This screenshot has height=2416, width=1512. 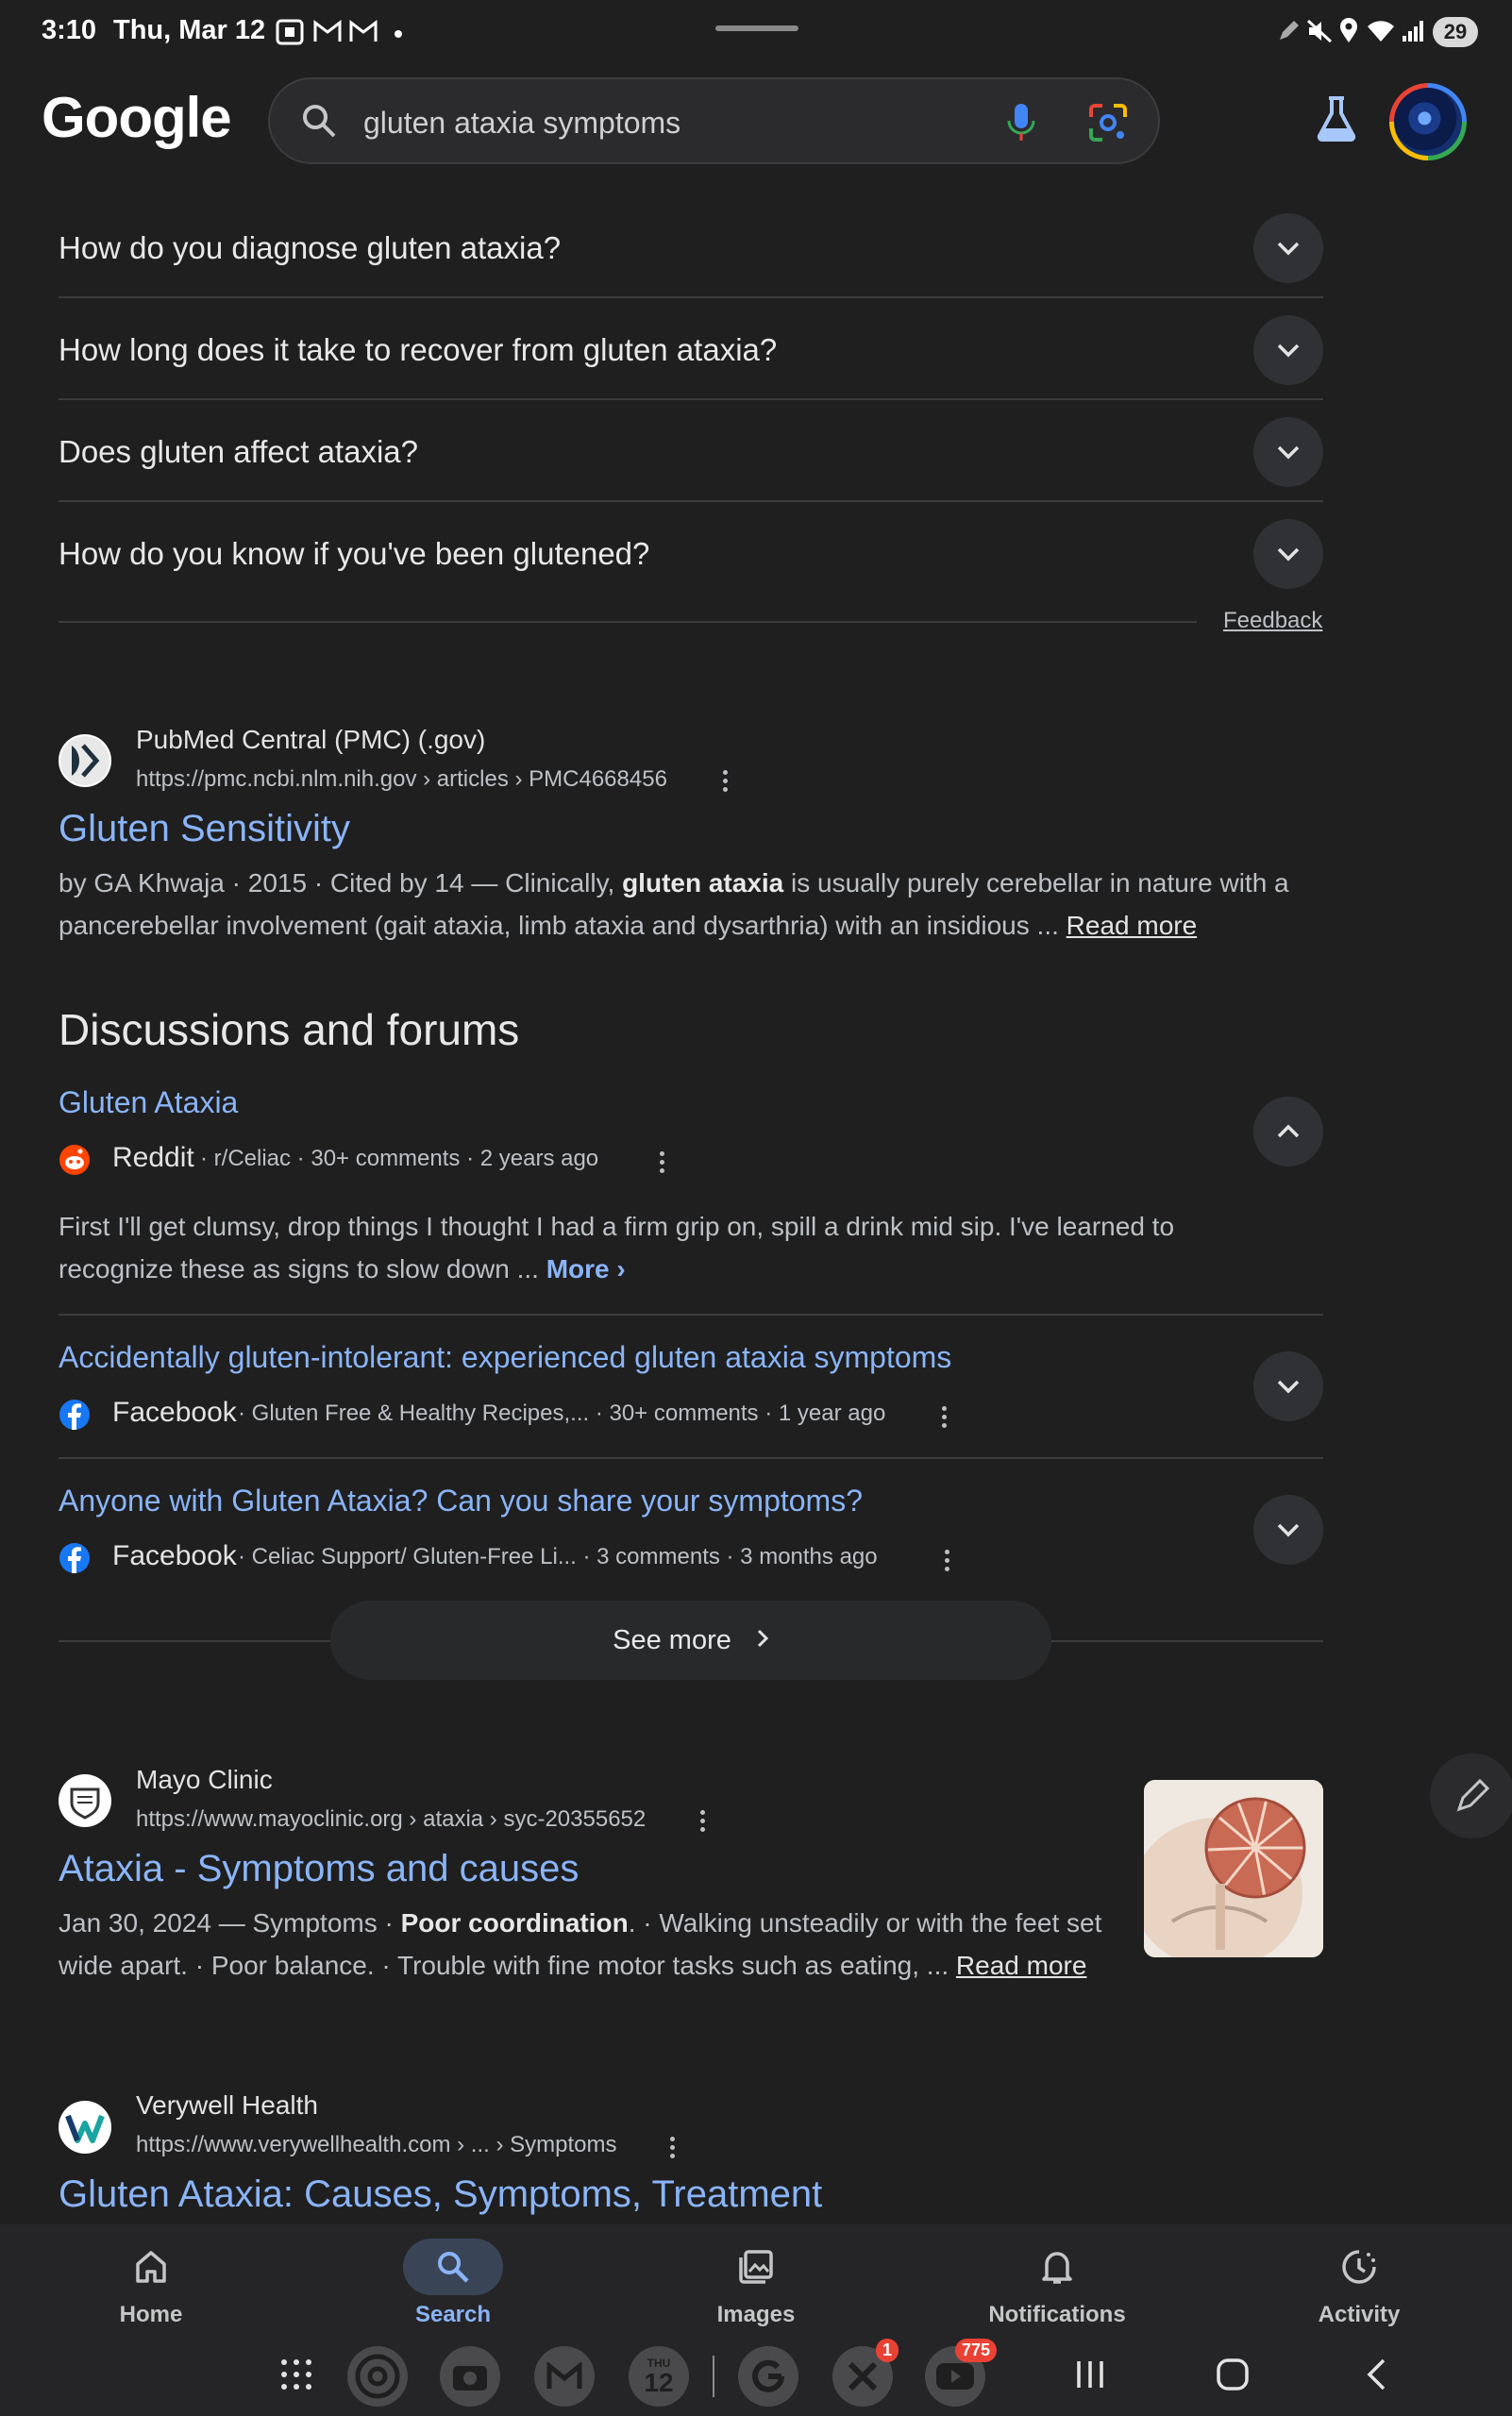 I want to click on see-more-button: See more, so click(x=690, y=1641).